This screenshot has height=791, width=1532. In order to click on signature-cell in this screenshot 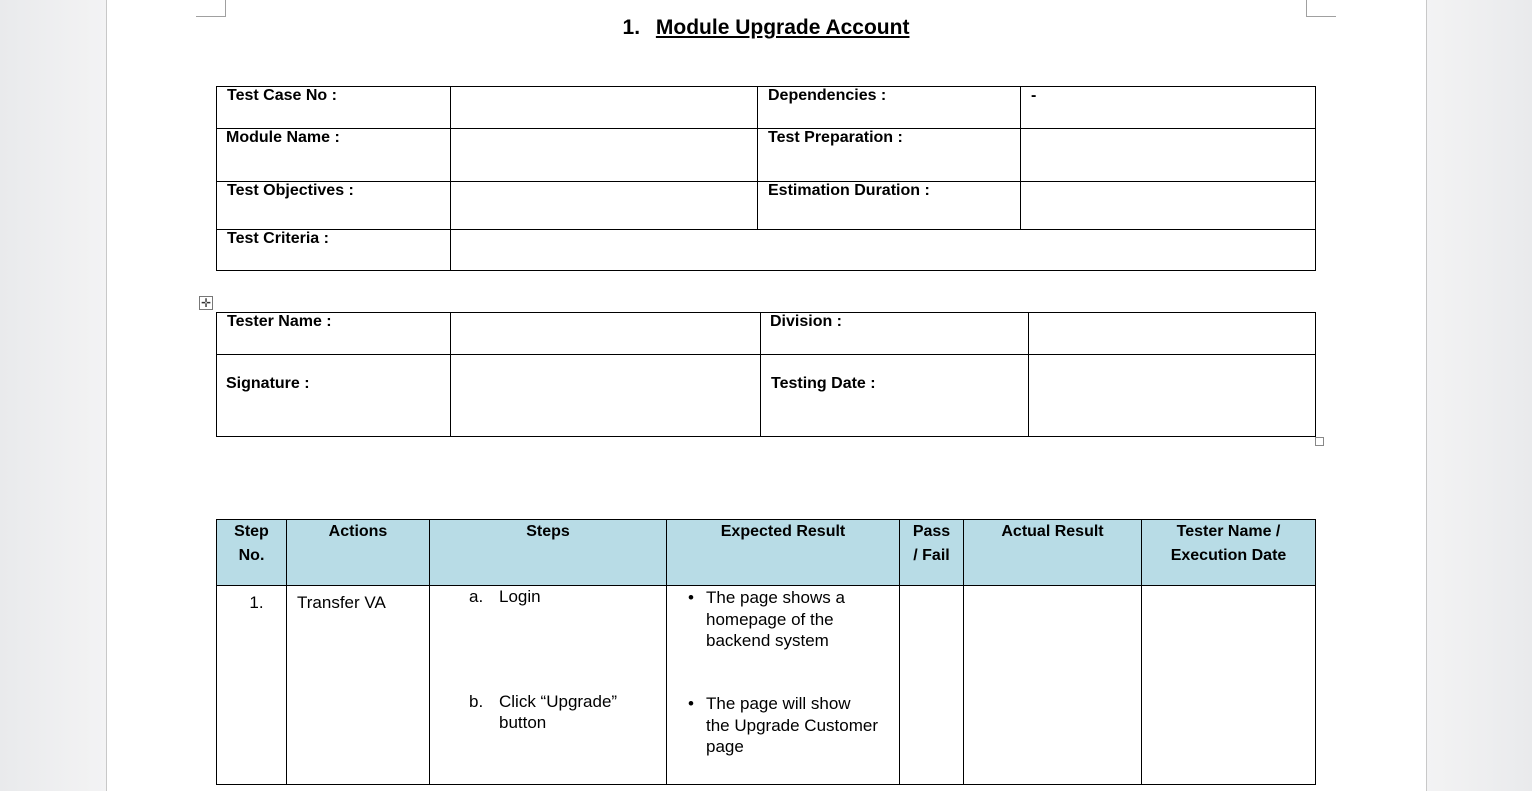, I will do `click(605, 395)`.